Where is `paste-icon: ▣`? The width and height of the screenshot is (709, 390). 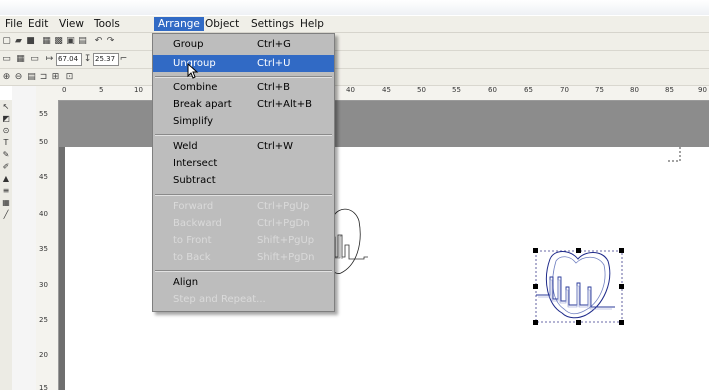
paste-icon: ▣ is located at coordinates (70, 41).